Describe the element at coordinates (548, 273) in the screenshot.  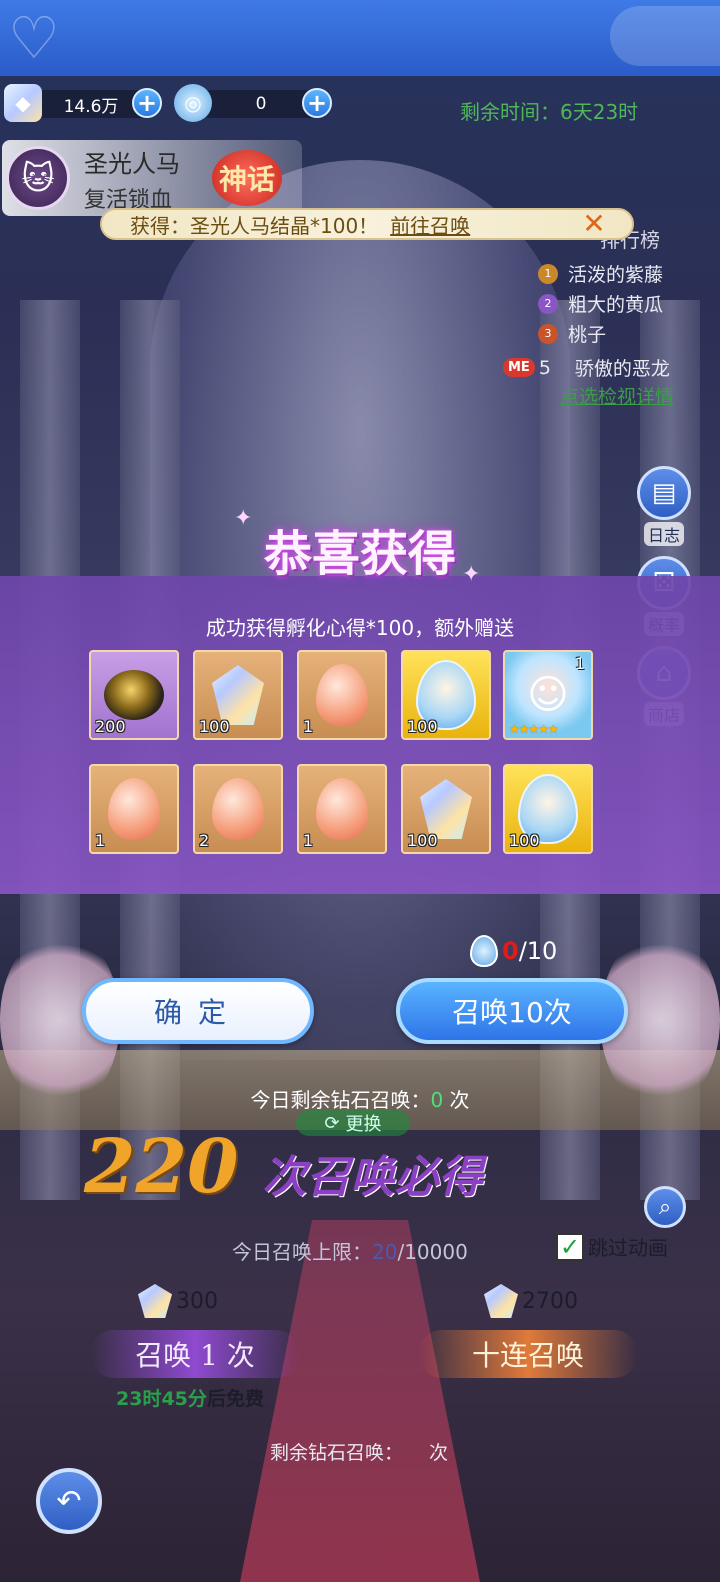
I see `rank-badge: 1` at that location.